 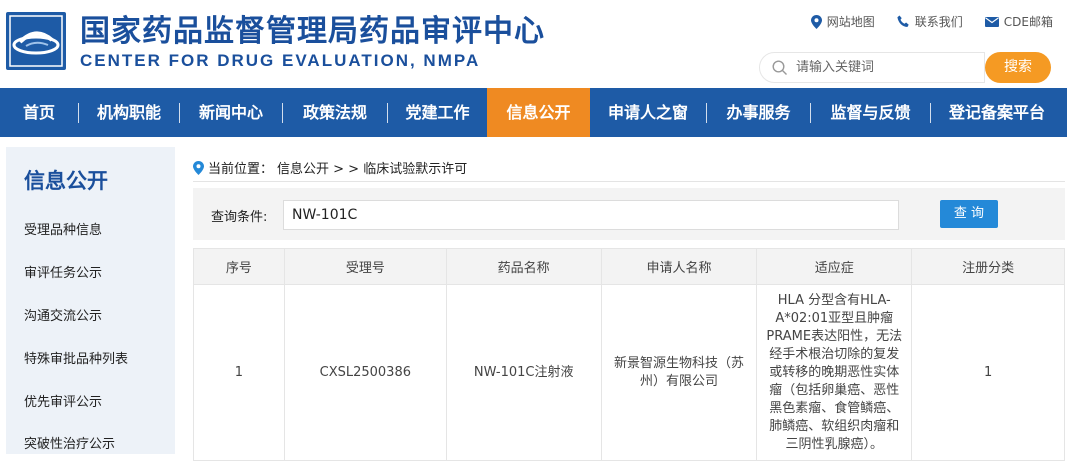 What do you see at coordinates (523, 372) in the screenshot?
I see `cell-drug-name: NW-101C注射液` at bounding box center [523, 372].